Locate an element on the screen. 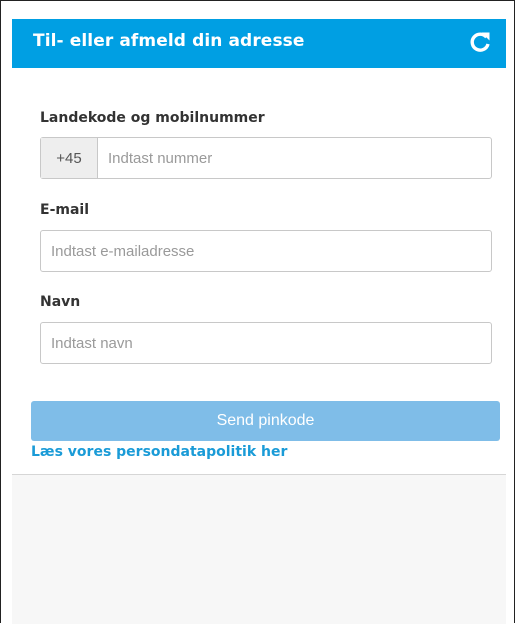 Image resolution: width=515 pixels, height=624 pixels. name-input is located at coordinates (266, 343).